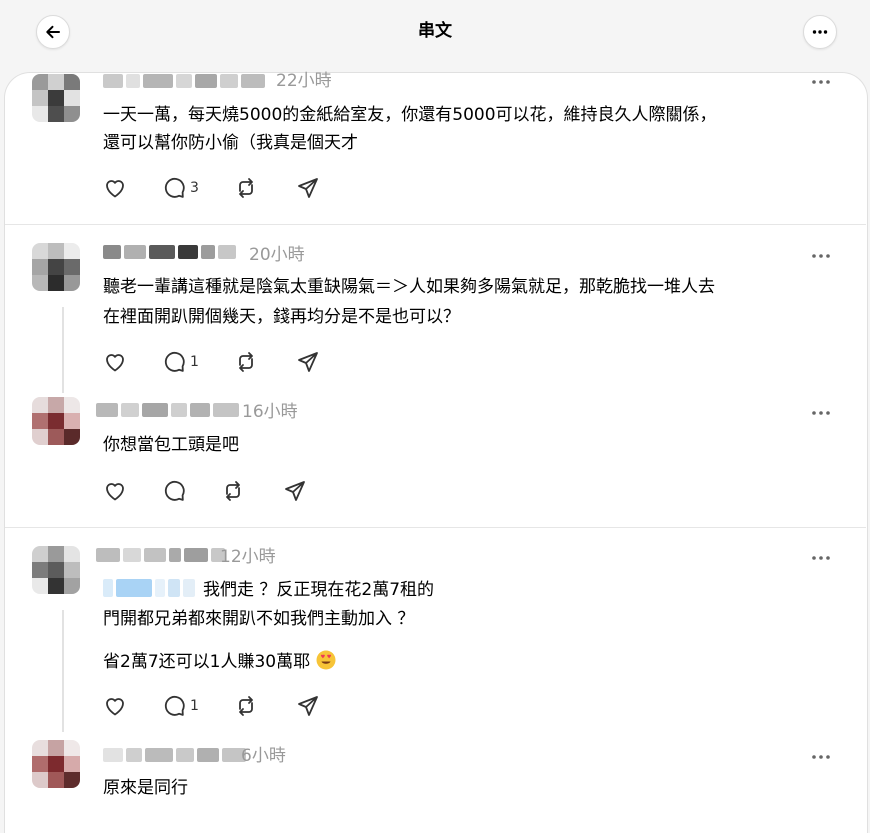 This screenshot has width=870, height=833. What do you see at coordinates (263, 756) in the screenshot?
I see `post-time: 6小時` at bounding box center [263, 756].